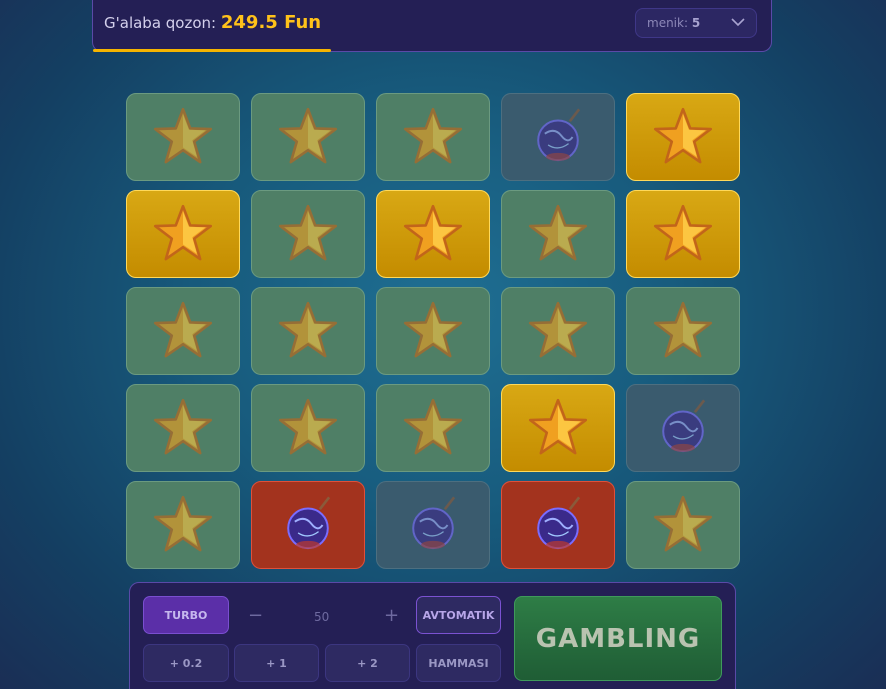 This screenshot has height=689, width=886. What do you see at coordinates (321, 617) in the screenshot?
I see `bet-amount-input: 50` at bounding box center [321, 617].